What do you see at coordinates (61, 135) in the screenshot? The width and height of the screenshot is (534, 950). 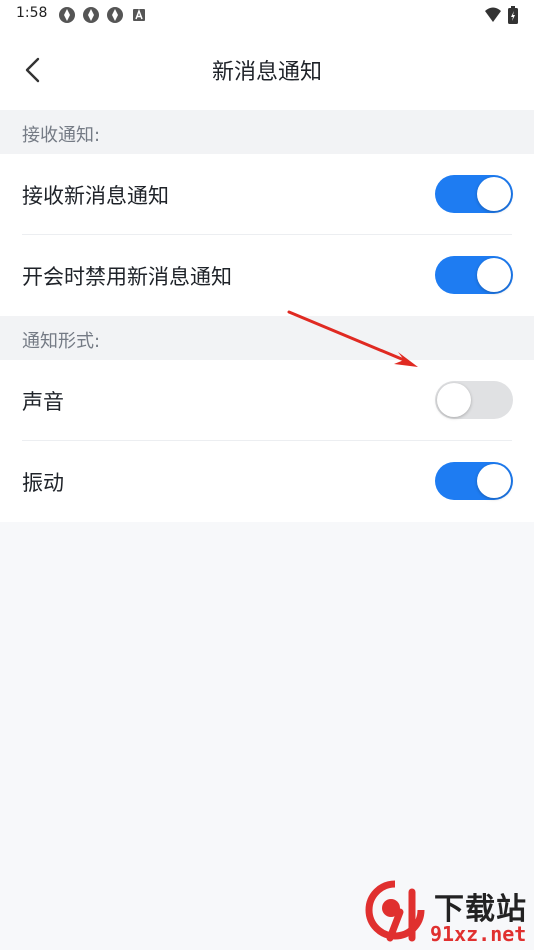 I see `section-header-label: 接收通知:` at bounding box center [61, 135].